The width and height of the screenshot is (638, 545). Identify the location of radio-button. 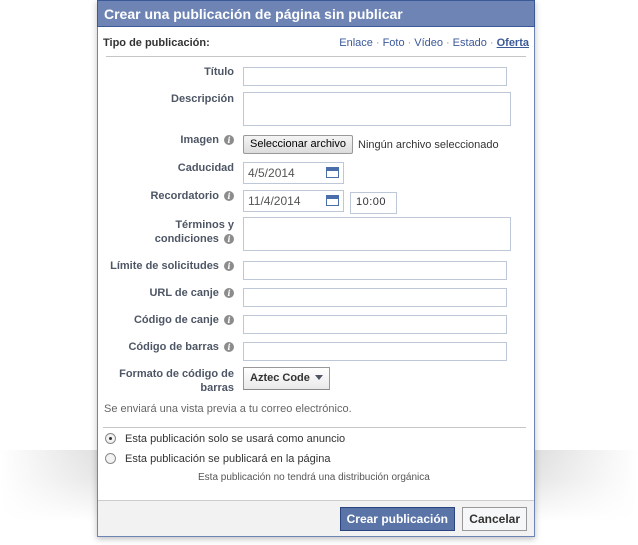
(110, 458).